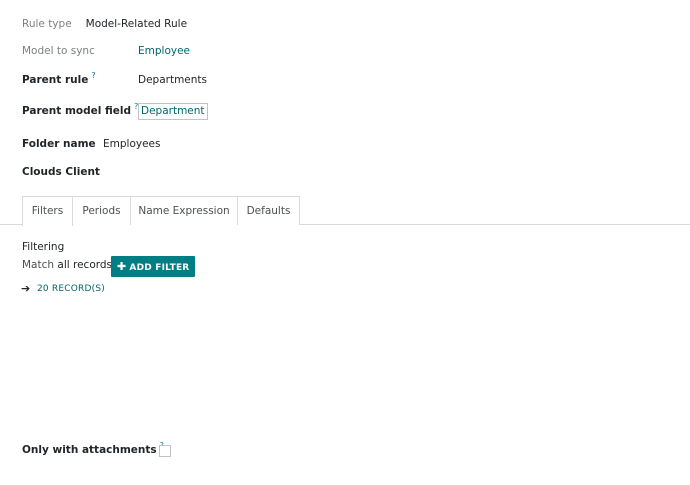 The height and width of the screenshot is (485, 690). Describe the element at coordinates (77, 111) in the screenshot. I see `parent-model-field-label: Parent model field` at that location.